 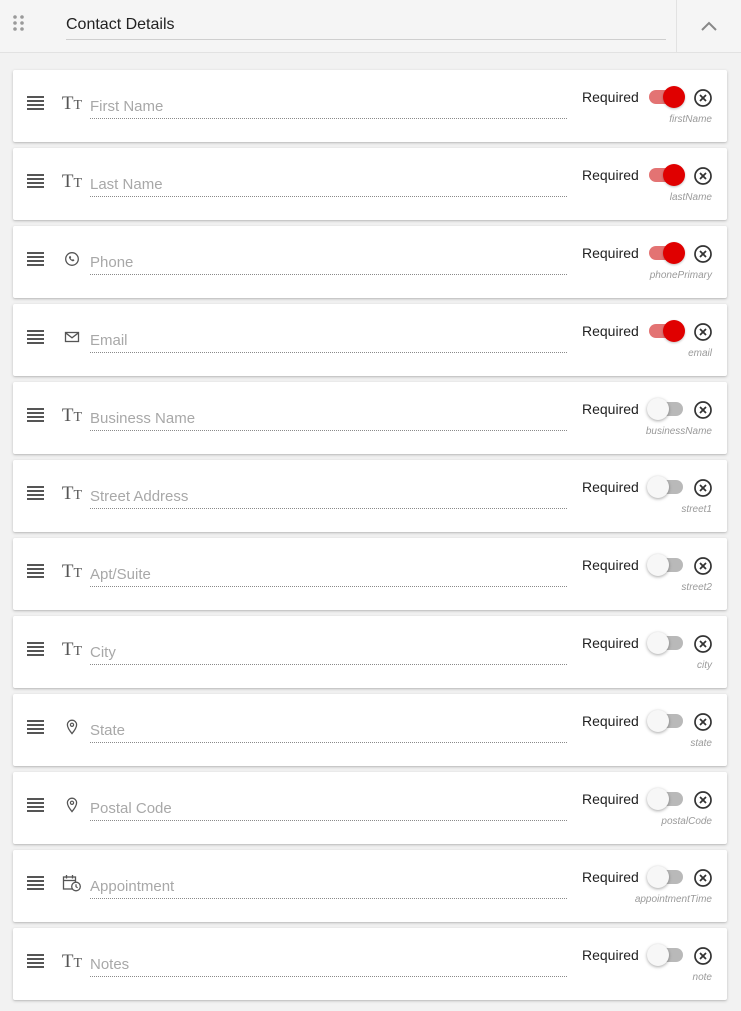 What do you see at coordinates (72, 805) in the screenshot?
I see `map-pin-icon` at bounding box center [72, 805].